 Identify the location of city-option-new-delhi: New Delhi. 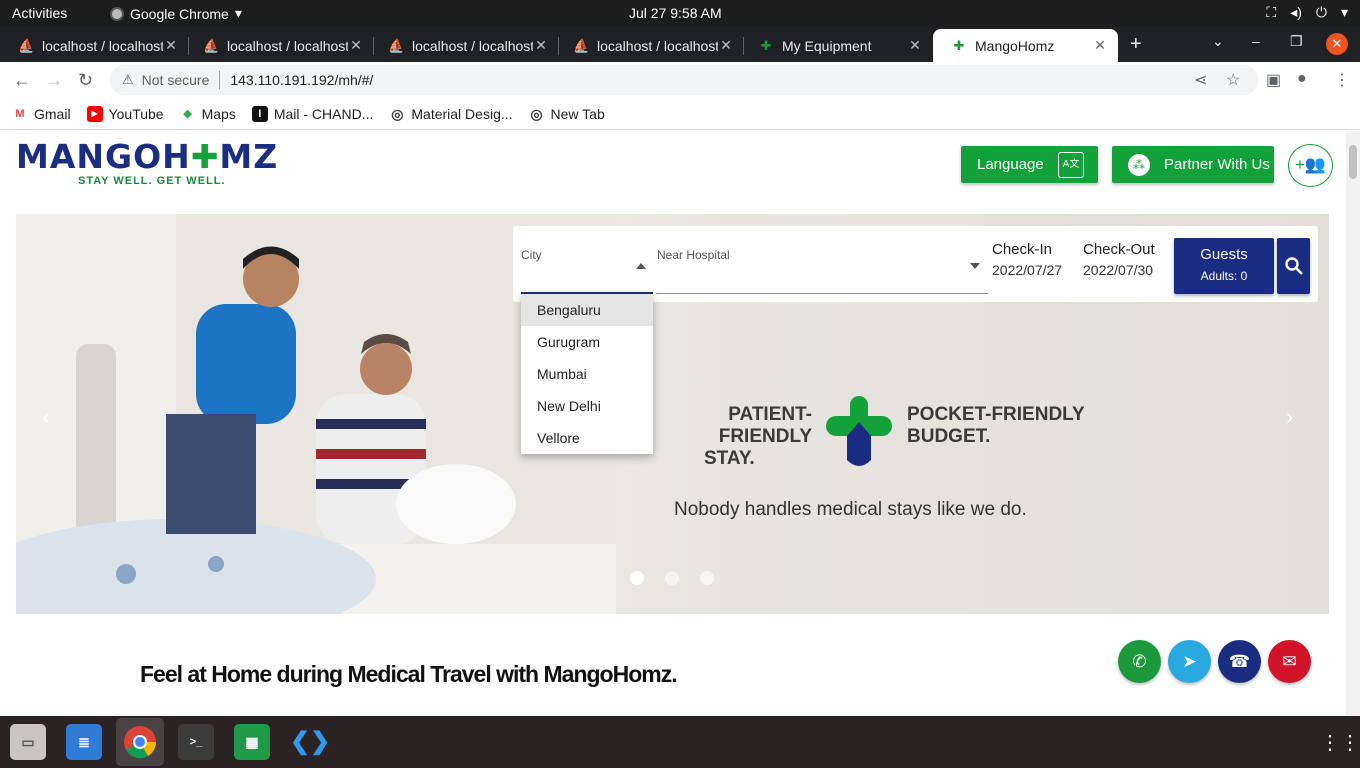
(587, 406).